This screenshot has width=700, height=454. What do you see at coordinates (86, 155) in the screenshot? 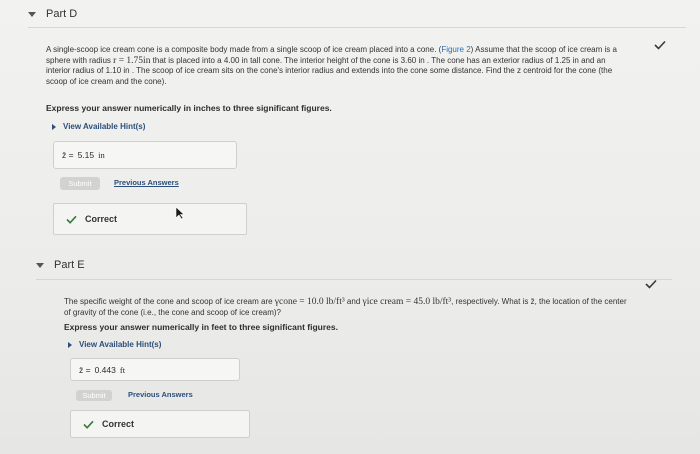
I see `answer-value: 5.15` at bounding box center [86, 155].